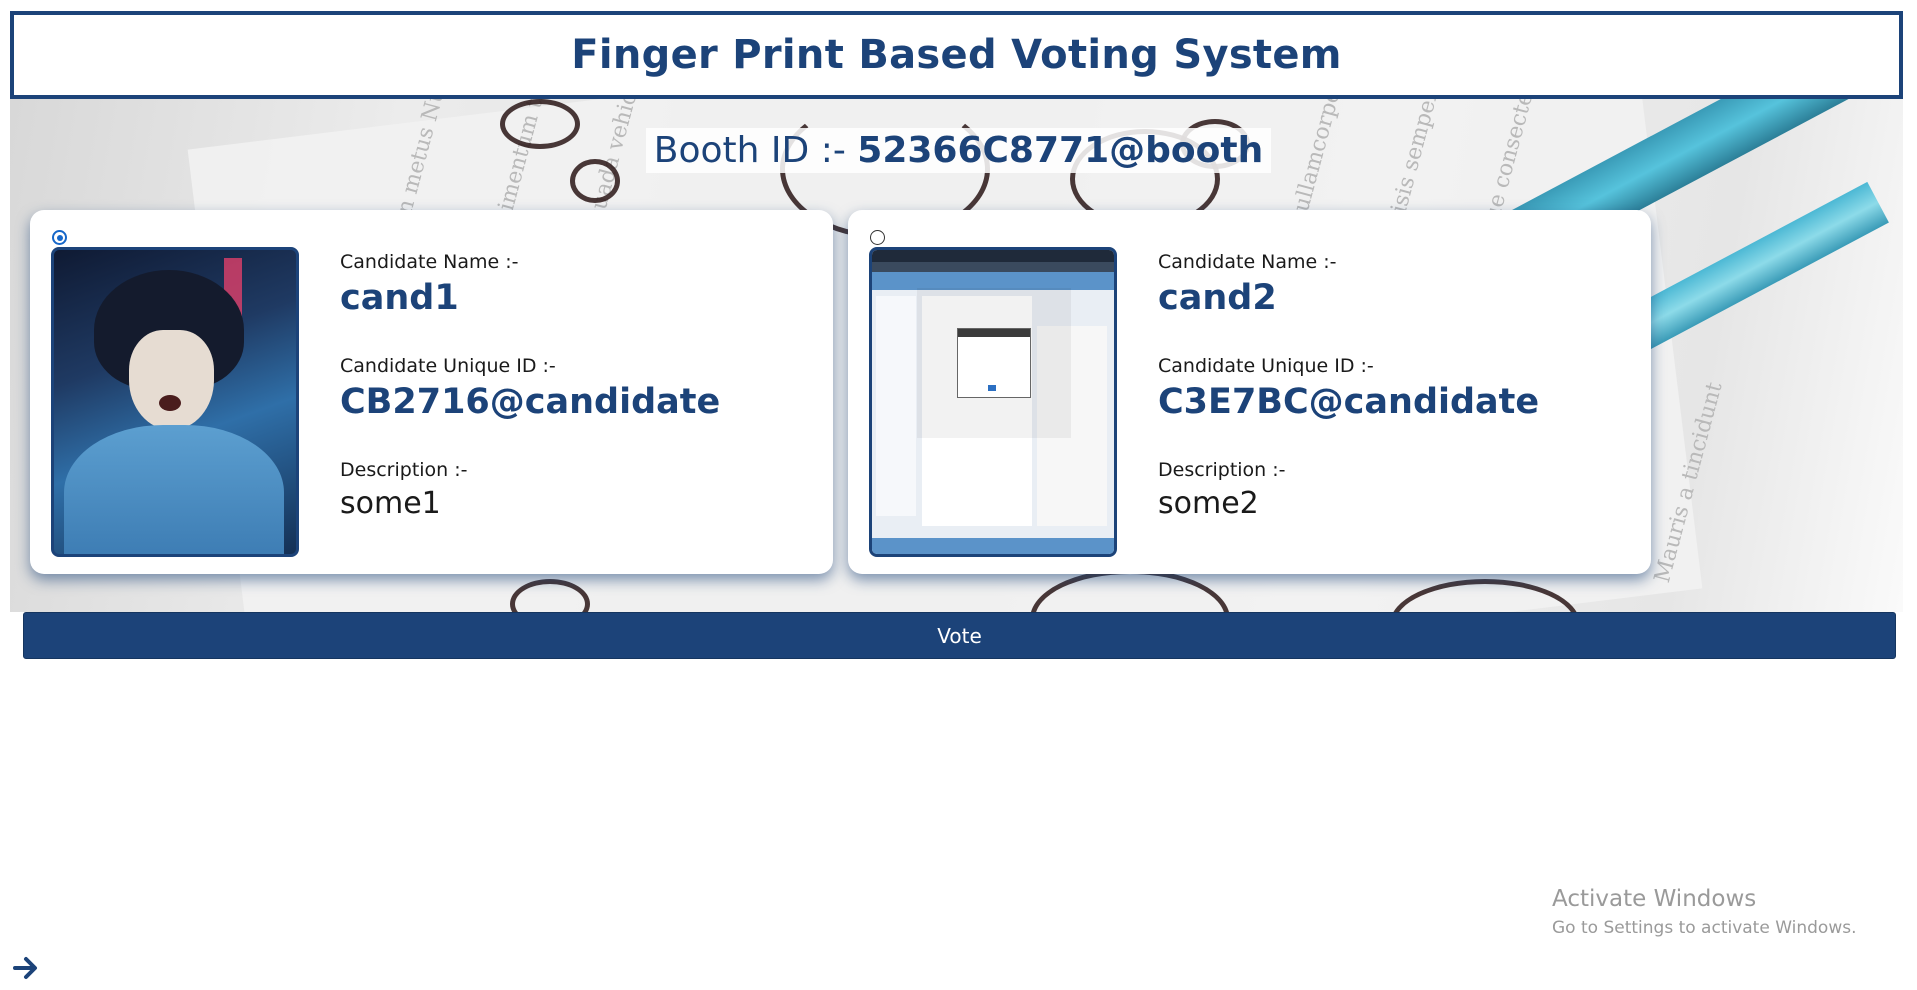 Image resolution: width=1917 pixels, height=990 pixels. What do you see at coordinates (1208, 503) in the screenshot?
I see `candidate-desc: some2` at bounding box center [1208, 503].